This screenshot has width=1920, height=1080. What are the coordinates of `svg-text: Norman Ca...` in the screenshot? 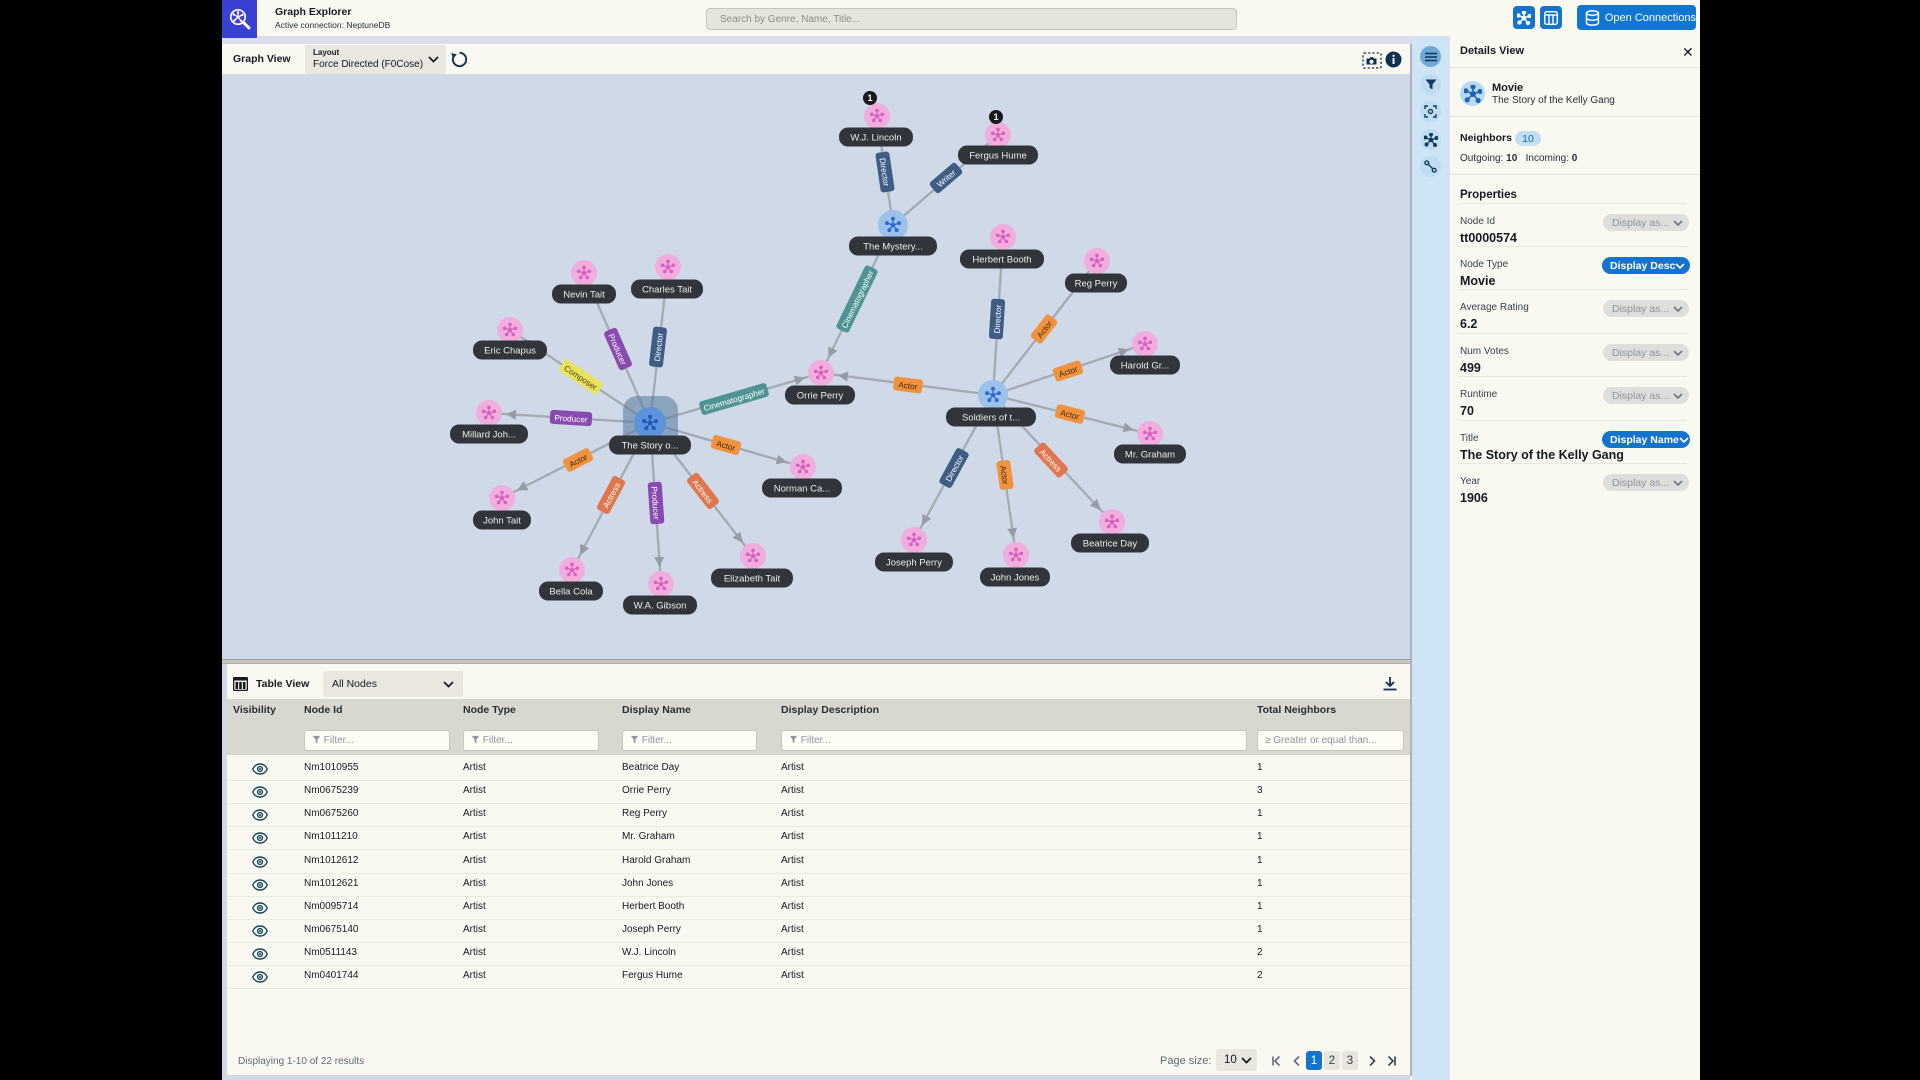 It's located at (802, 489).